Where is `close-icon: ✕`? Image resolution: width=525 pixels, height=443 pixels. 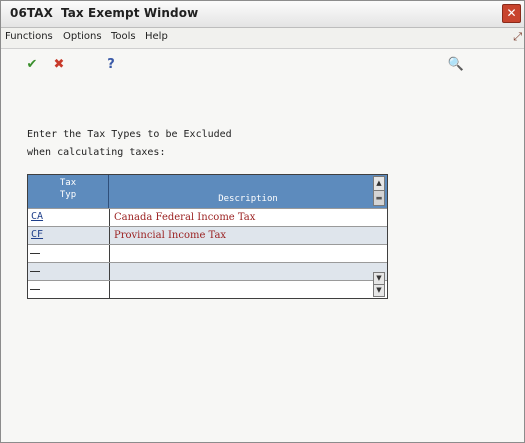 close-icon: ✕ is located at coordinates (511, 13).